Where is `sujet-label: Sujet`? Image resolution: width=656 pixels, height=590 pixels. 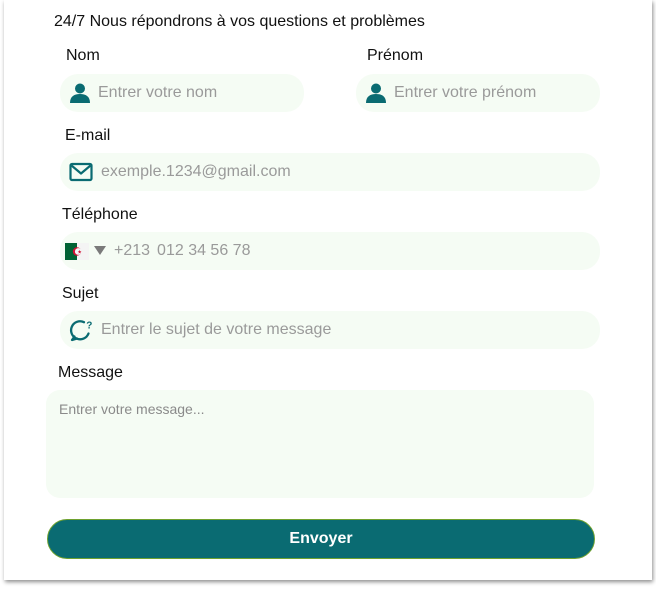
sujet-label: Sujet is located at coordinates (80, 293).